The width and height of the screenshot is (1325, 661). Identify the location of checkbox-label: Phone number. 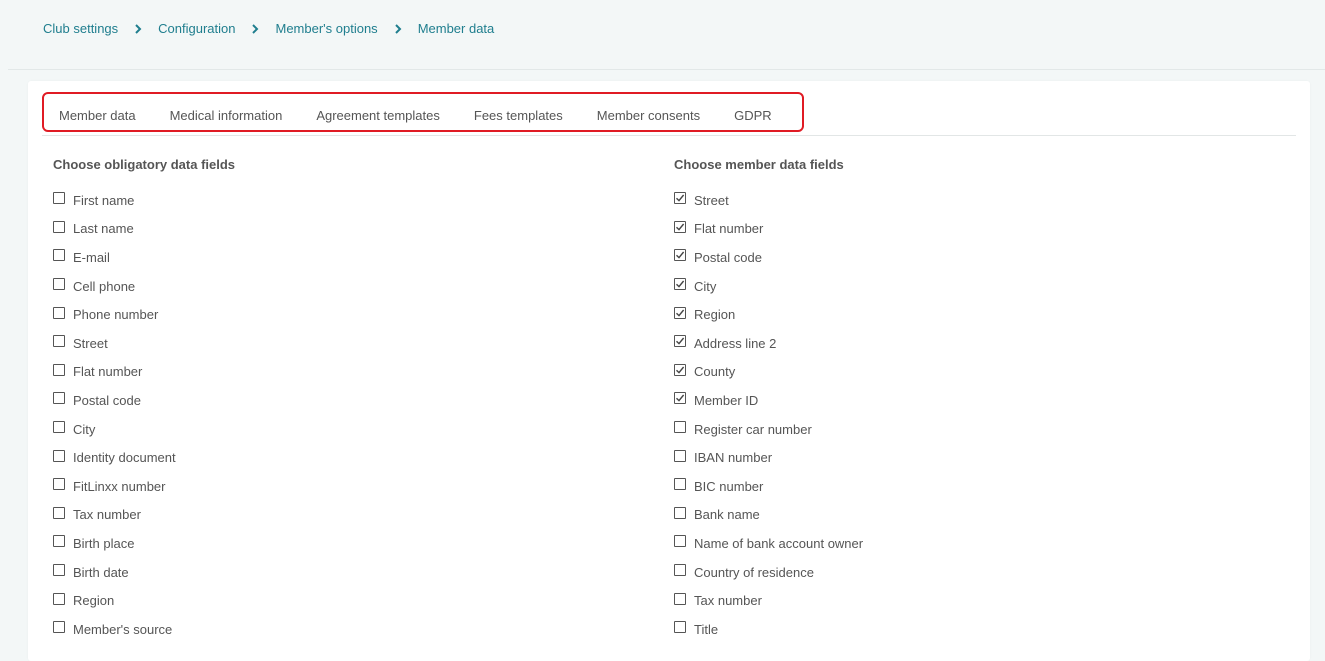
(116, 315).